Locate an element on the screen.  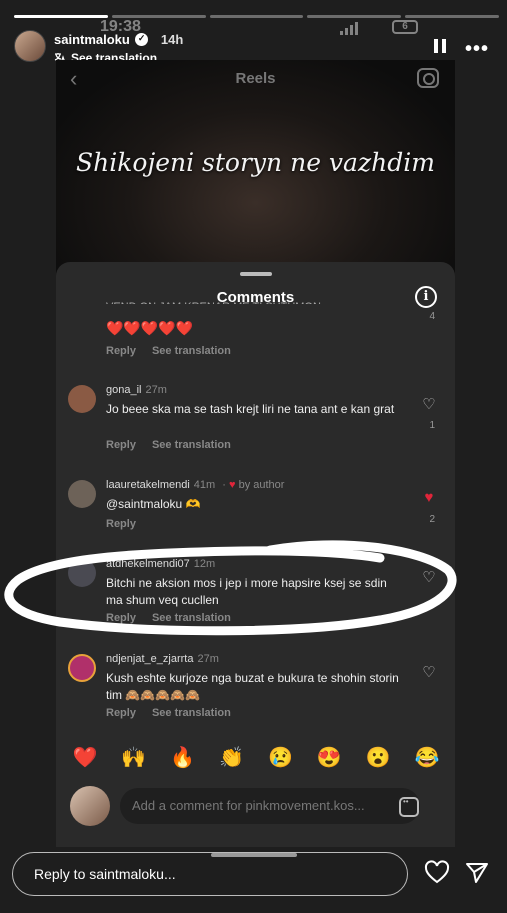
comment-header: atdhekelmendi07 12m is located at coordinates (160, 564).